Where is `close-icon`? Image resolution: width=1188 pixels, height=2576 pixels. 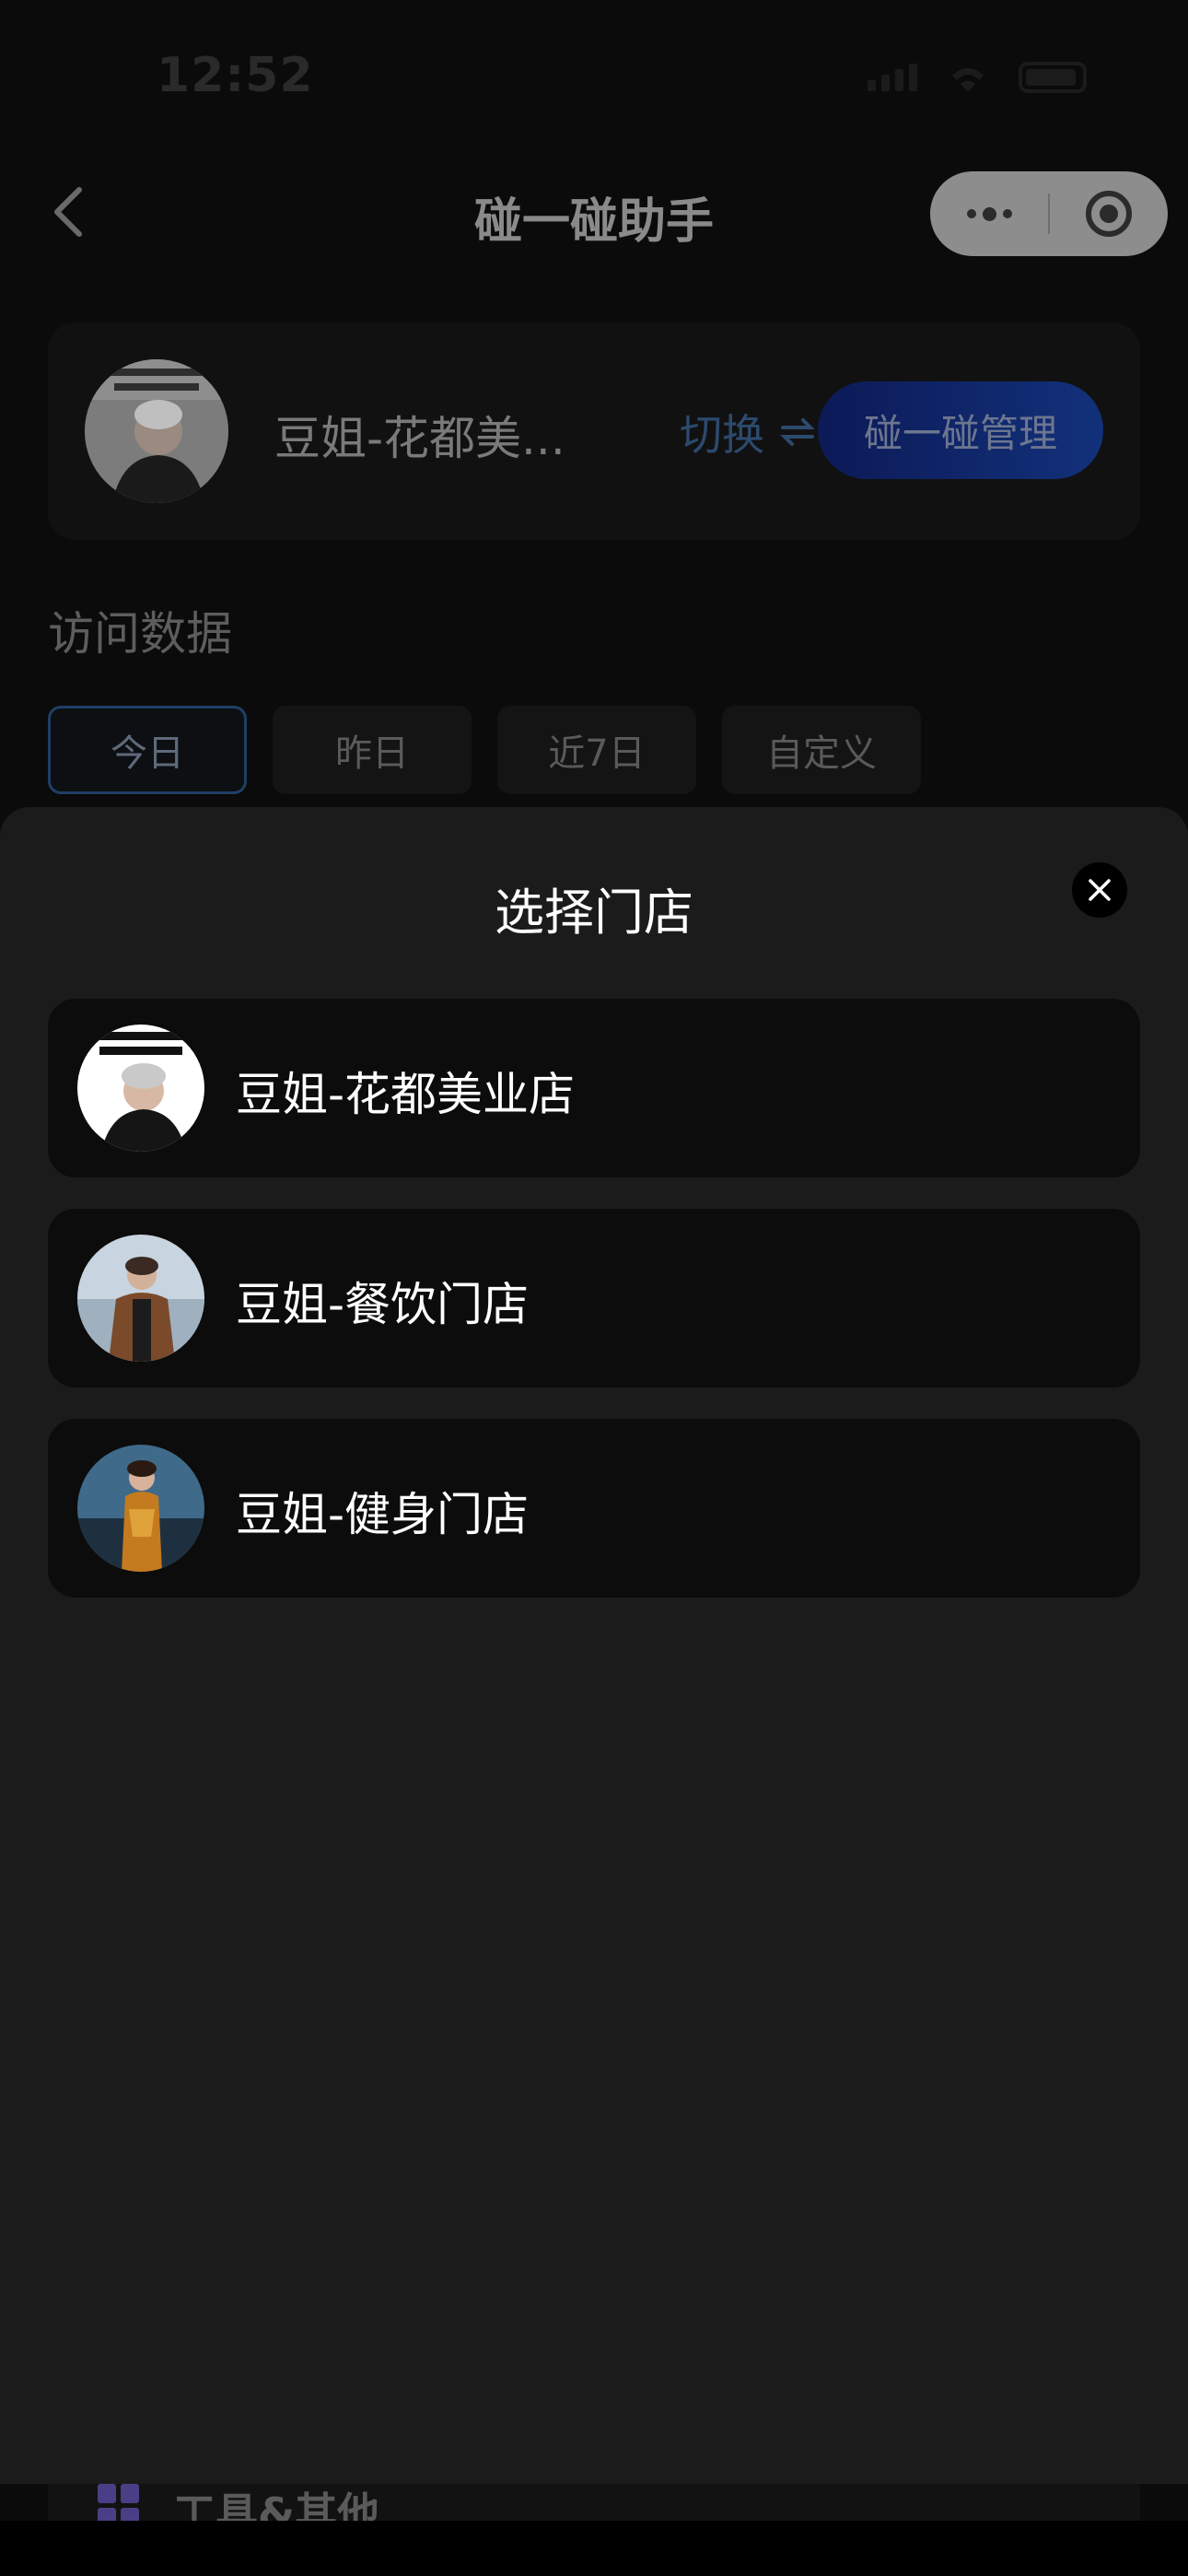 close-icon is located at coordinates (1100, 890).